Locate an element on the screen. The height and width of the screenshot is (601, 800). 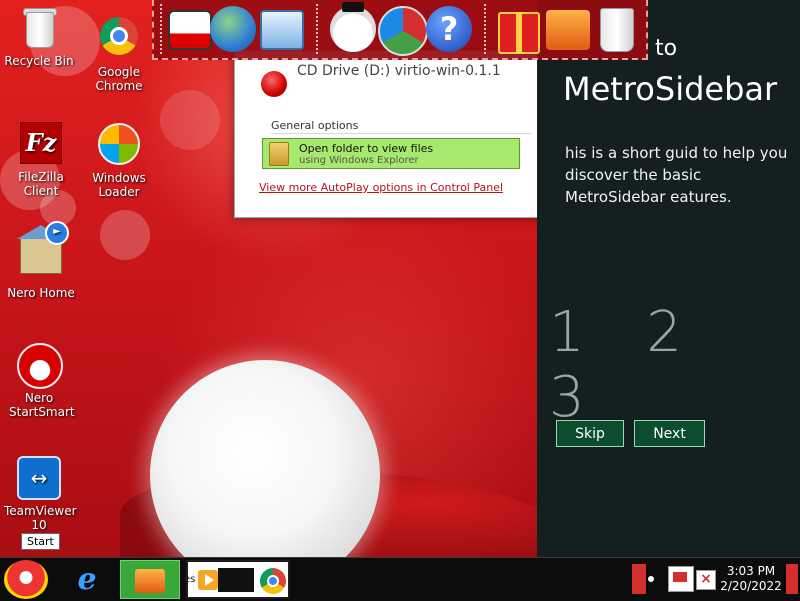
nero-startsmart-icon is located at coordinates (40, 366).